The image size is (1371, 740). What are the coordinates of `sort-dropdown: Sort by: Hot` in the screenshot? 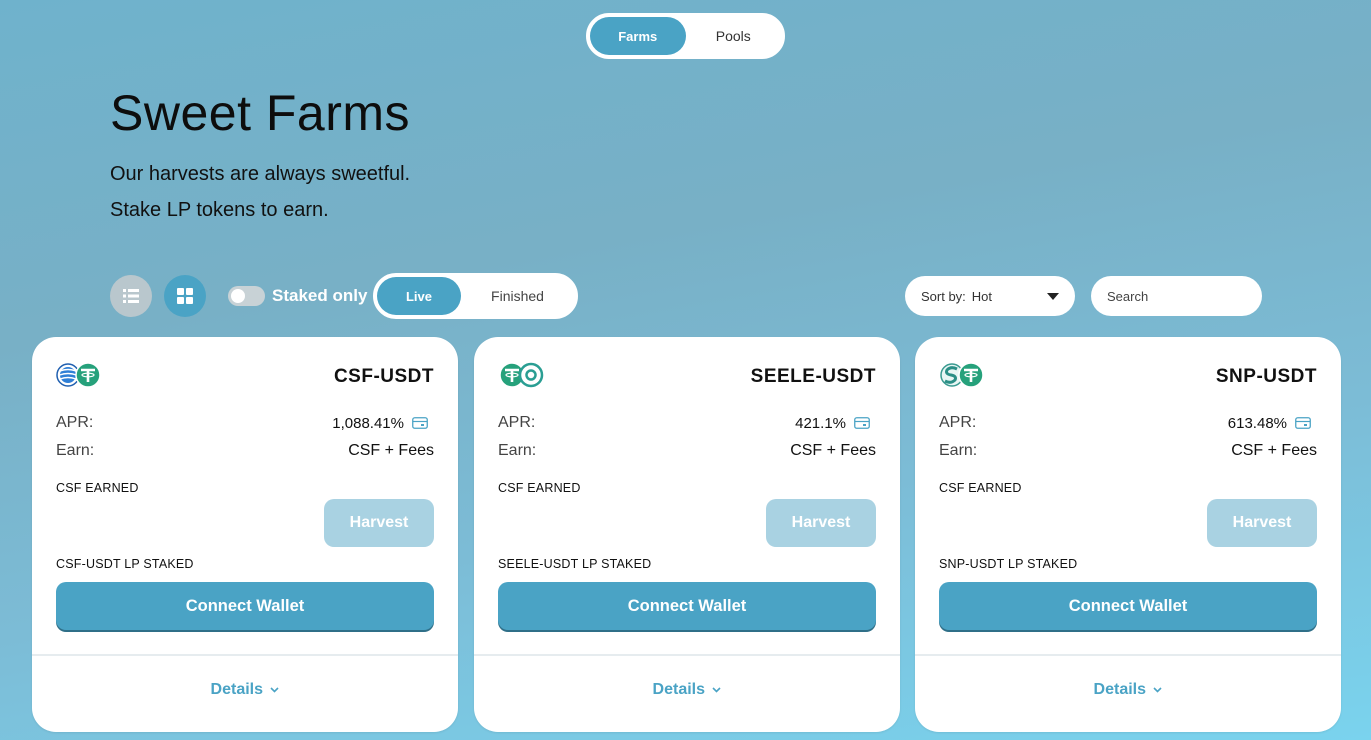 It's located at (990, 296).